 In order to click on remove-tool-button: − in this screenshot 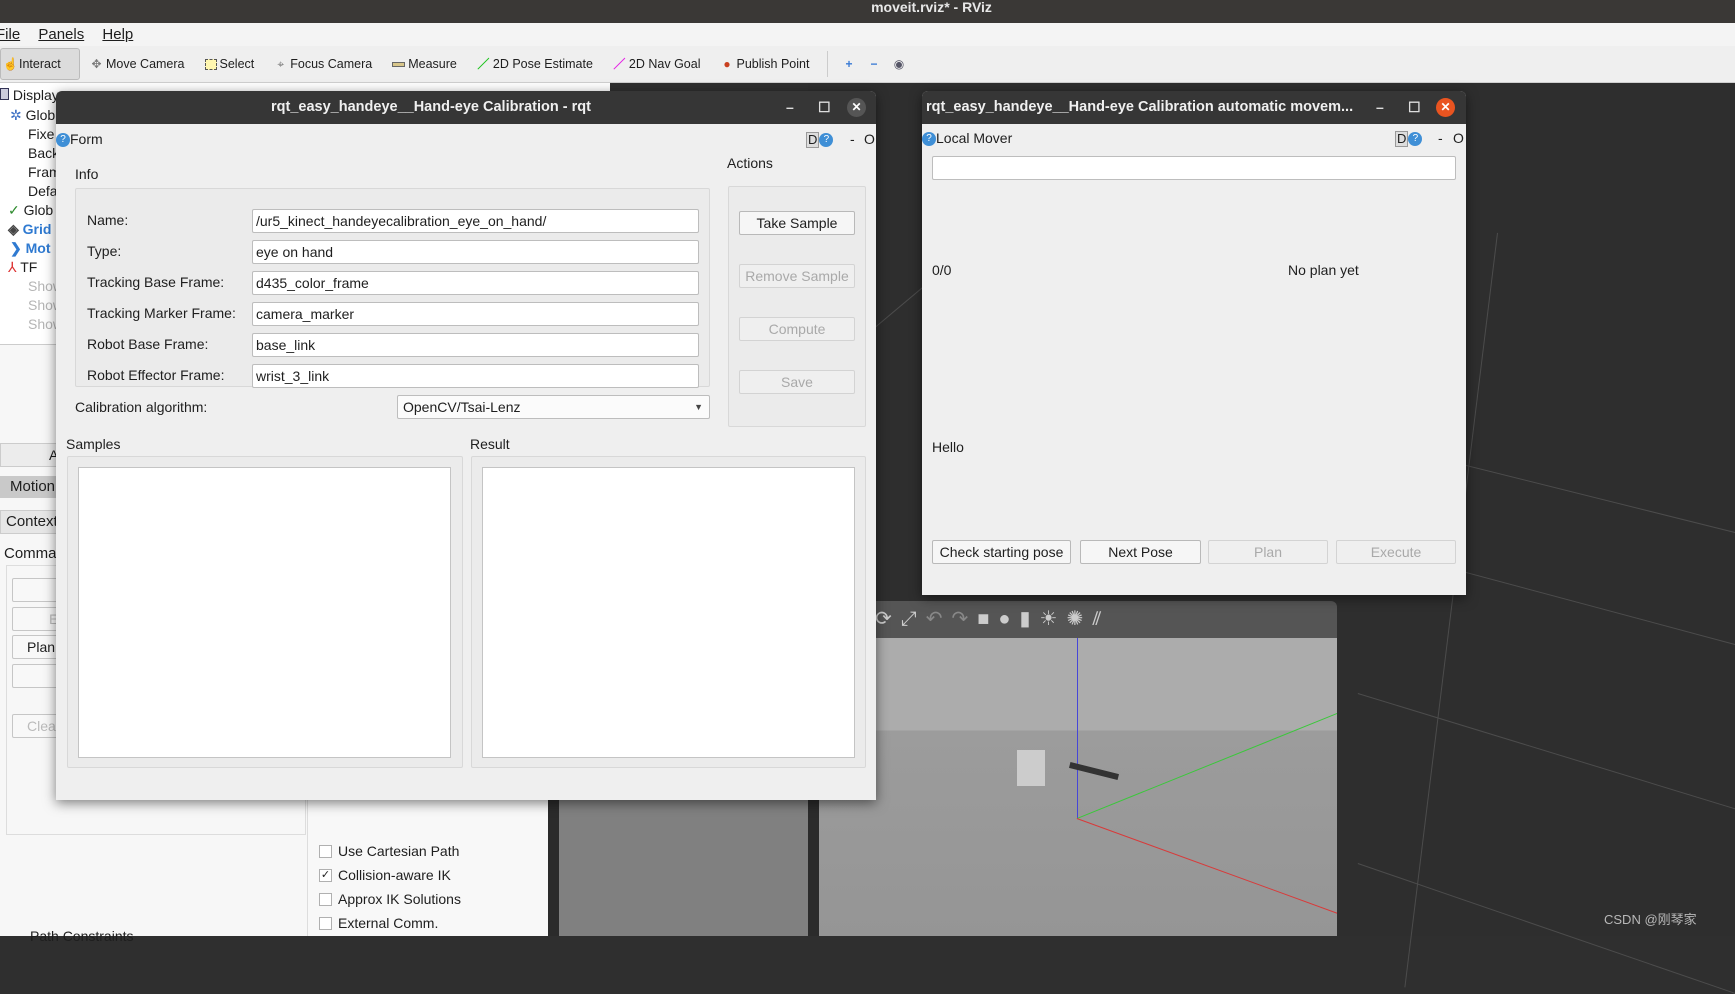, I will do `click(873, 64)`.